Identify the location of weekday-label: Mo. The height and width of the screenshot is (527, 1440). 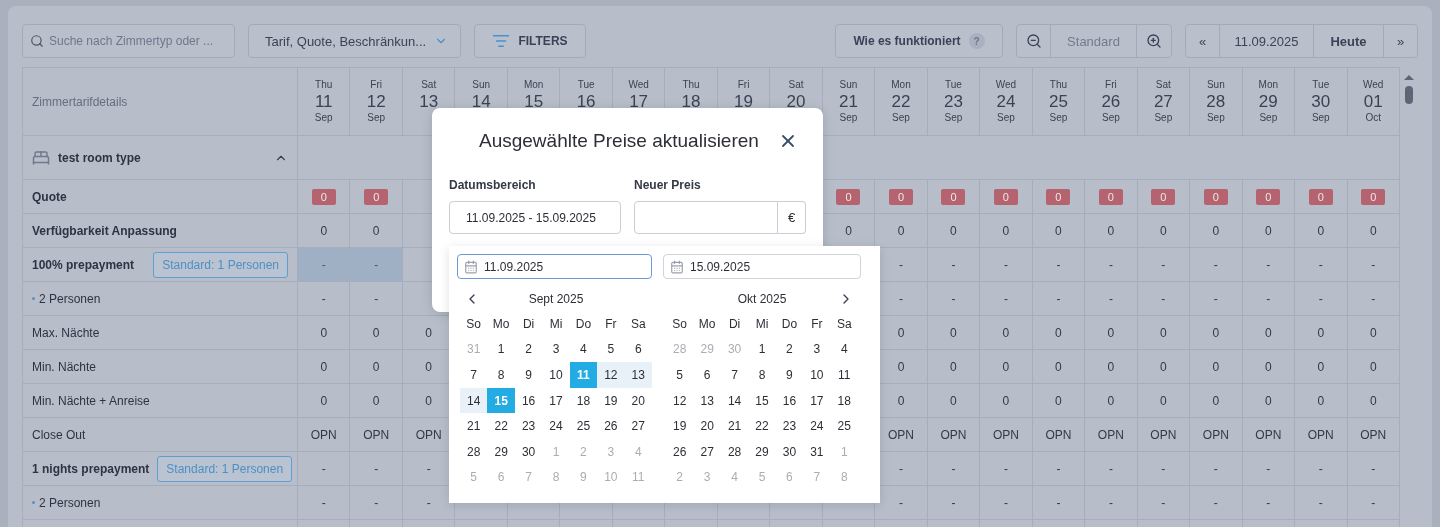
(707, 324).